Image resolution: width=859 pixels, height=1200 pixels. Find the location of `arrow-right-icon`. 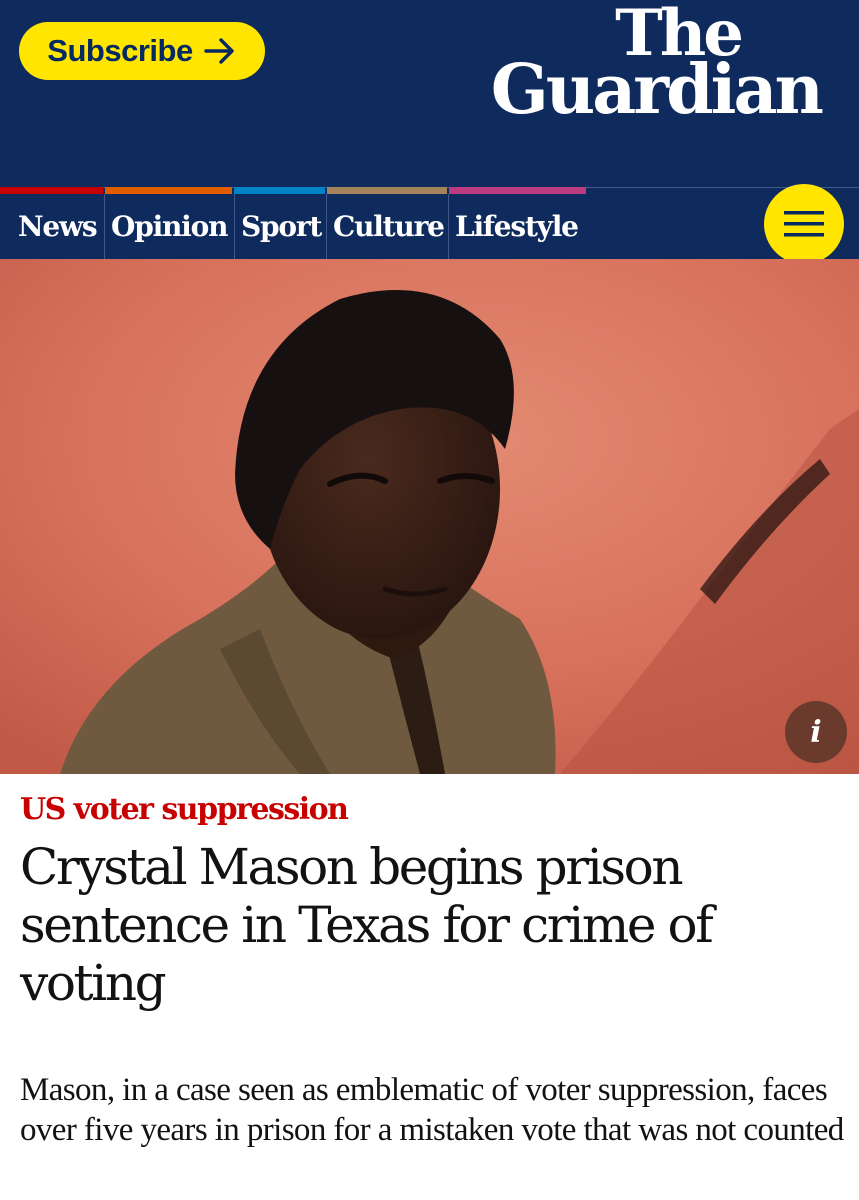

arrow-right-icon is located at coordinates (220, 51).